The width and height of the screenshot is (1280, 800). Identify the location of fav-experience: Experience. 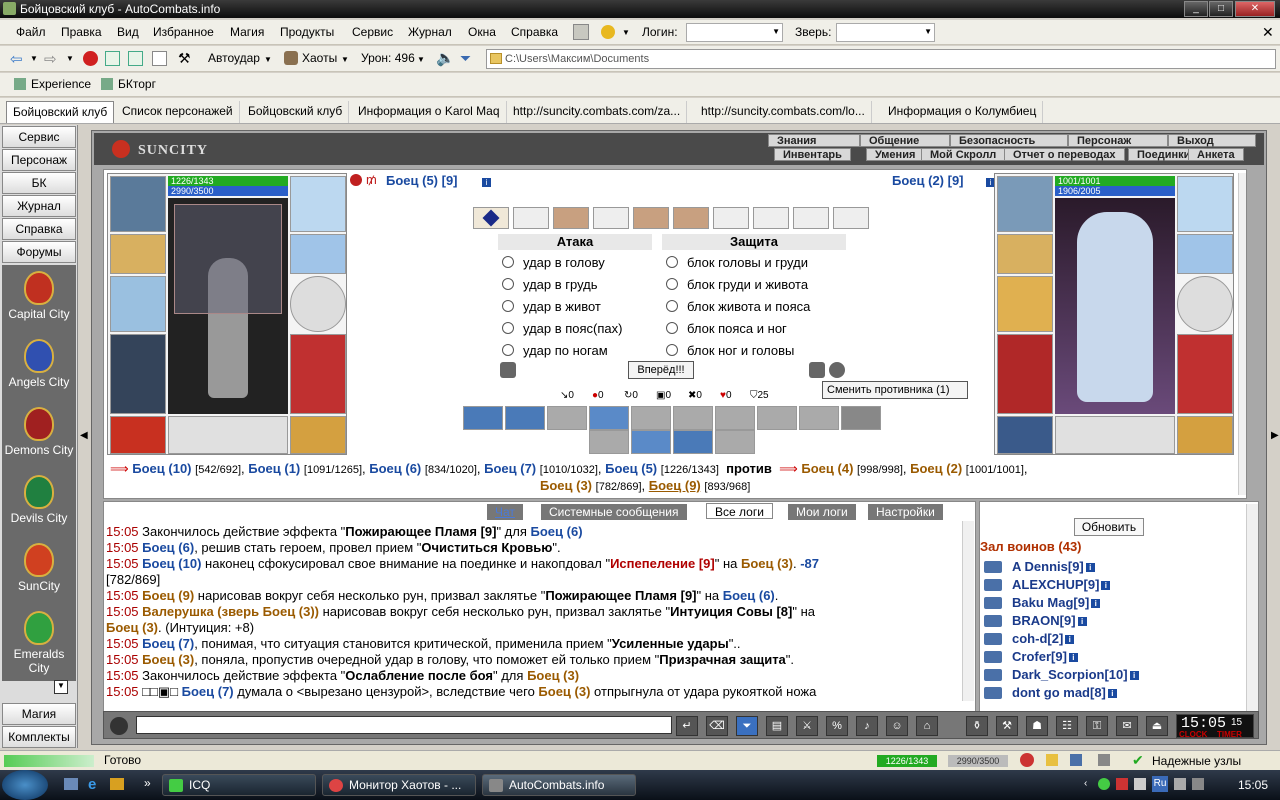
(52, 84).